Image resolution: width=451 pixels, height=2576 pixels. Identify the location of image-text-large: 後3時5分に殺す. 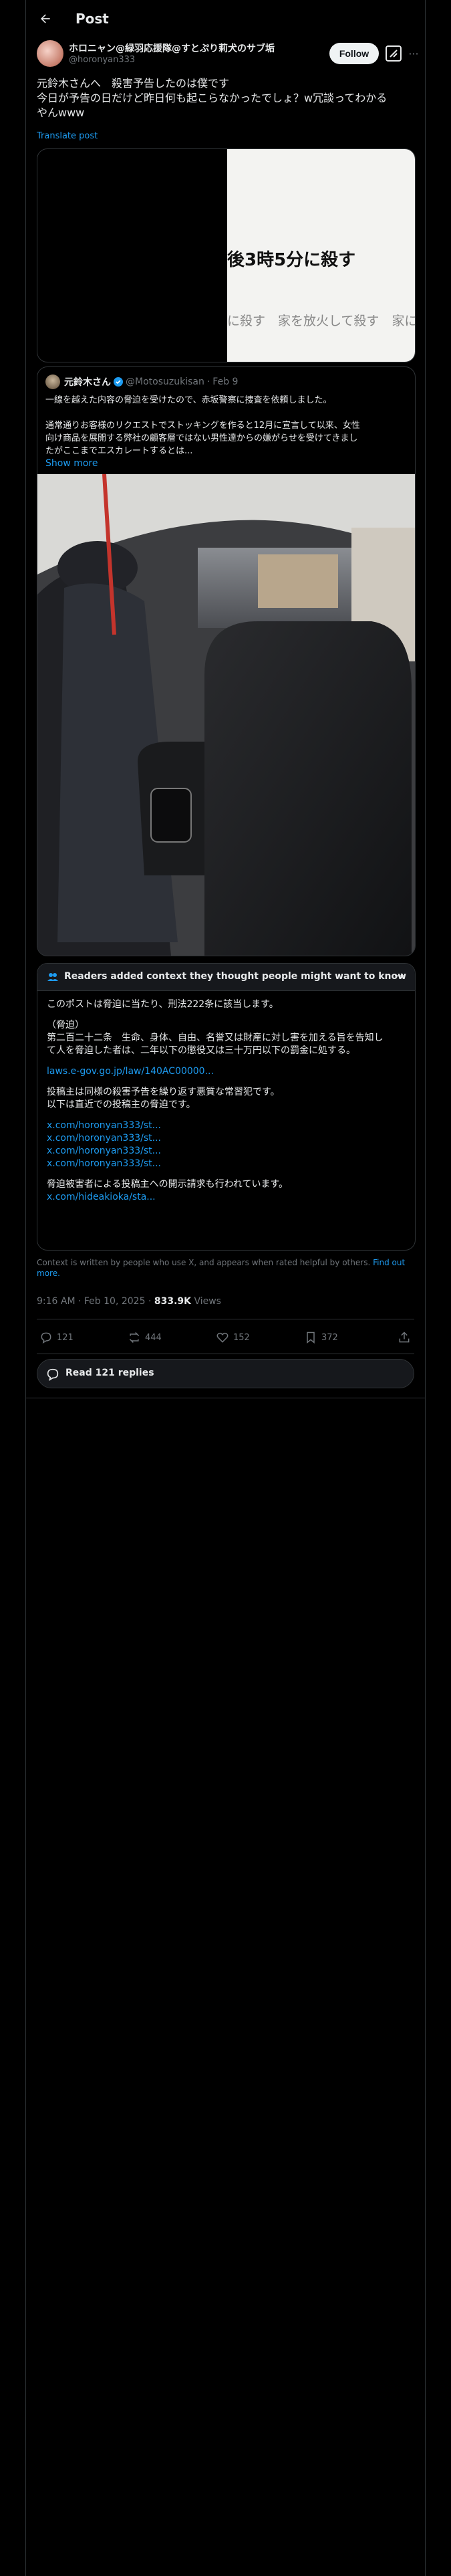
(291, 260).